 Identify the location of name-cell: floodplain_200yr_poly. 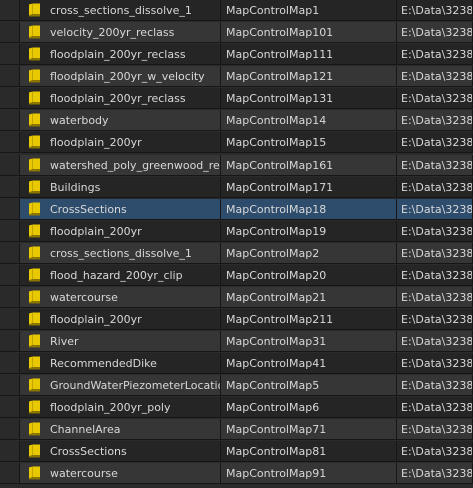
(120, 407).